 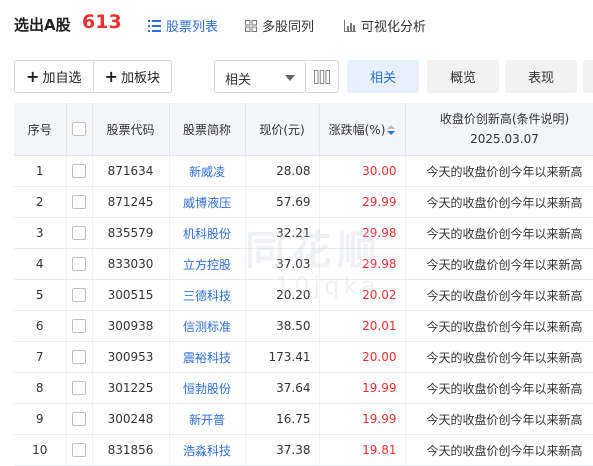 I want to click on table-row: 10831856浩淼科技37.3819.81今天的收盘价创今年以来新高, so click(x=303, y=450).